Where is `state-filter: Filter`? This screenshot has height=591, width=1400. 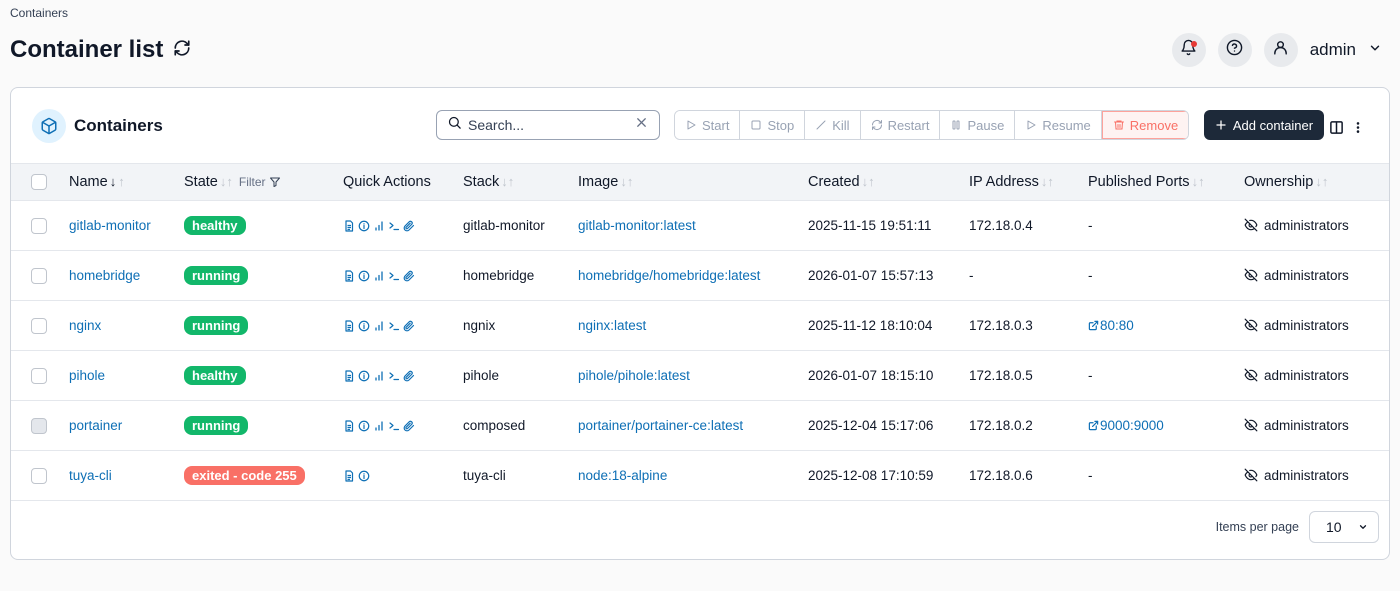
state-filter: Filter is located at coordinates (260, 182).